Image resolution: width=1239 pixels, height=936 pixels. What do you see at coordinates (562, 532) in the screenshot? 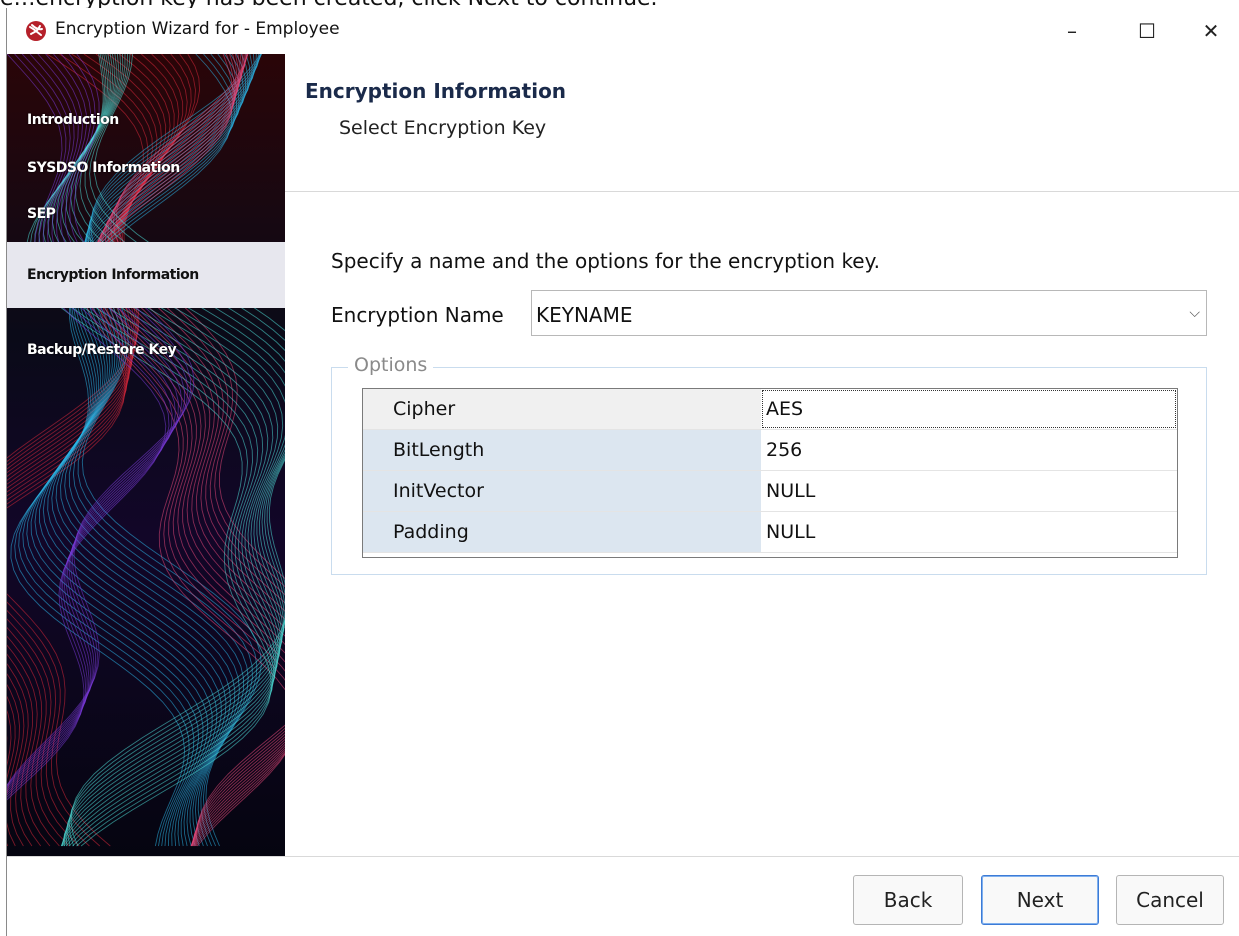
I see `option-name-padding: Padding` at bounding box center [562, 532].